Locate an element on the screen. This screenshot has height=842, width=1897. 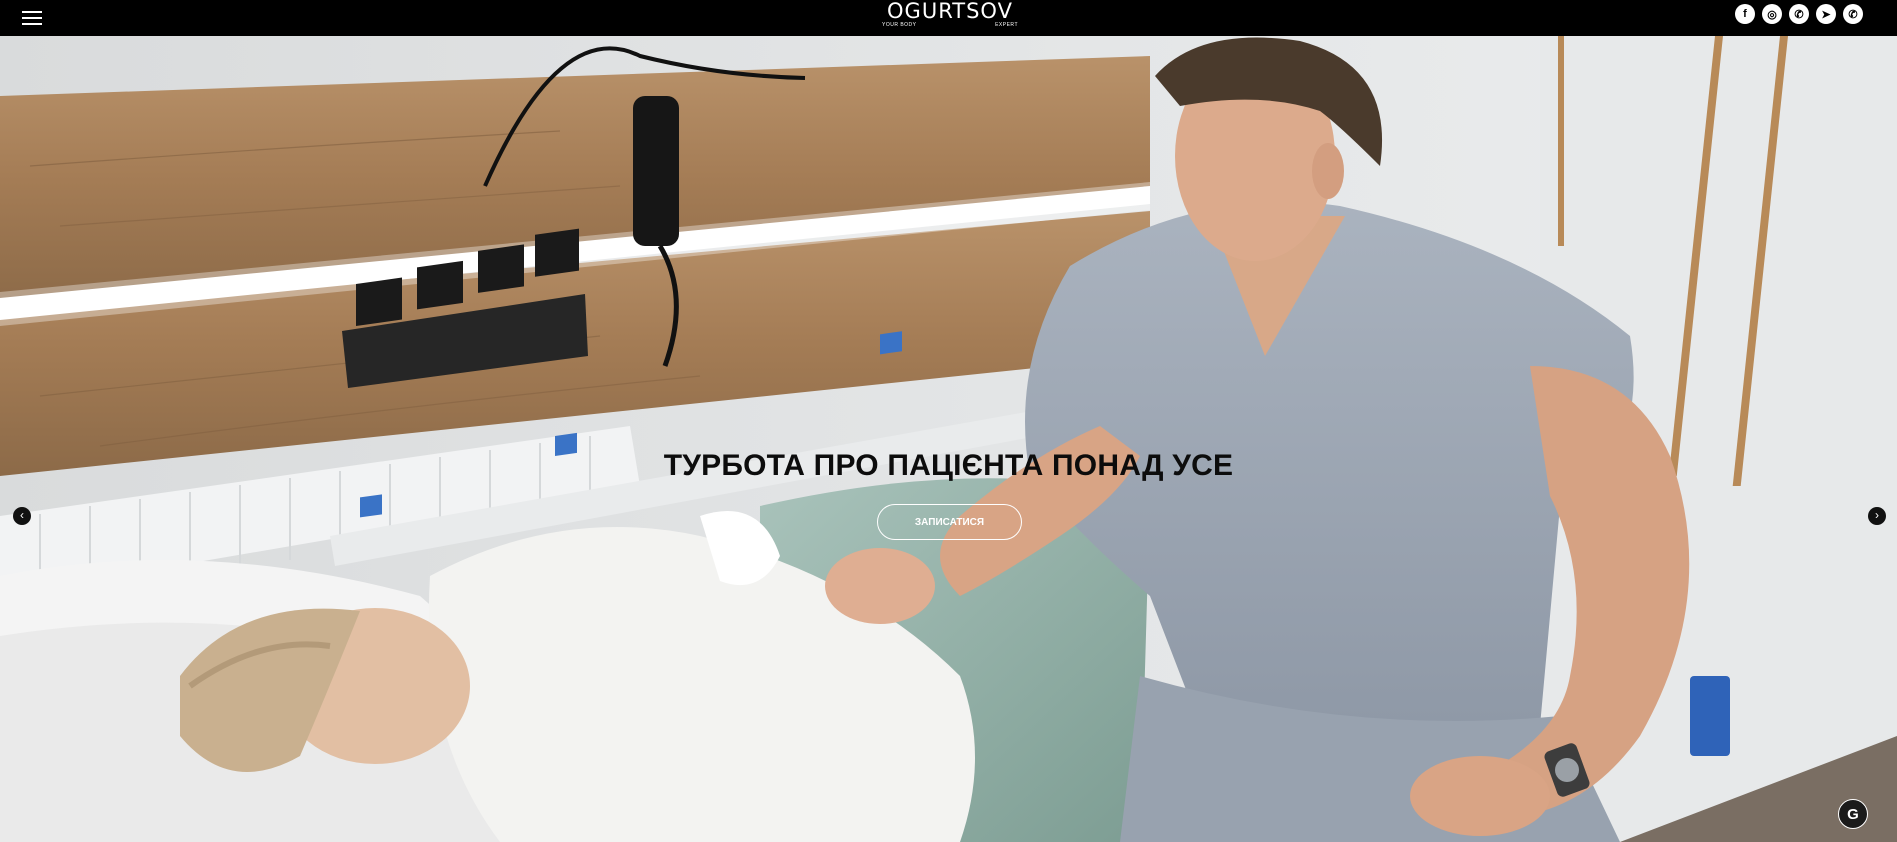
phone-icon: ✆ is located at coordinates (1799, 14).